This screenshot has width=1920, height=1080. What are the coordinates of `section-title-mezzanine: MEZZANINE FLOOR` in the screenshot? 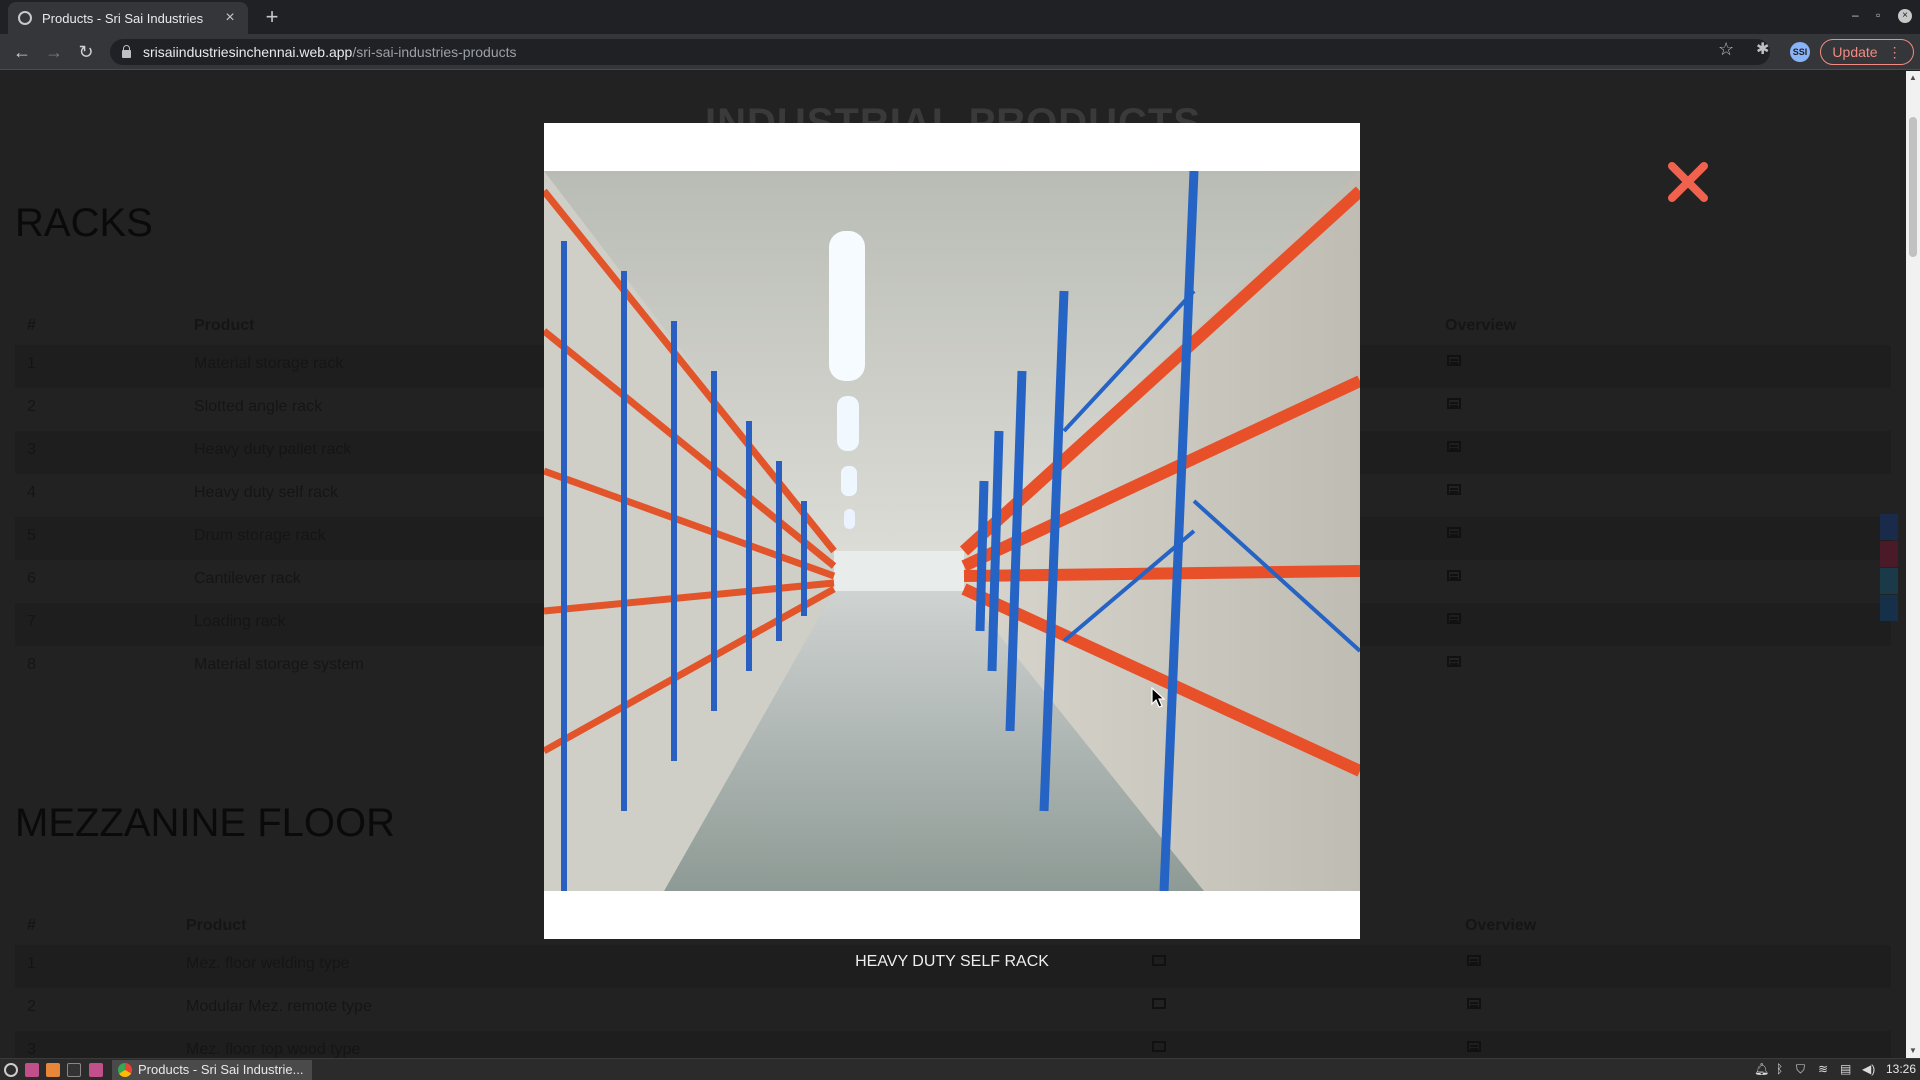 It's located at (205, 823).